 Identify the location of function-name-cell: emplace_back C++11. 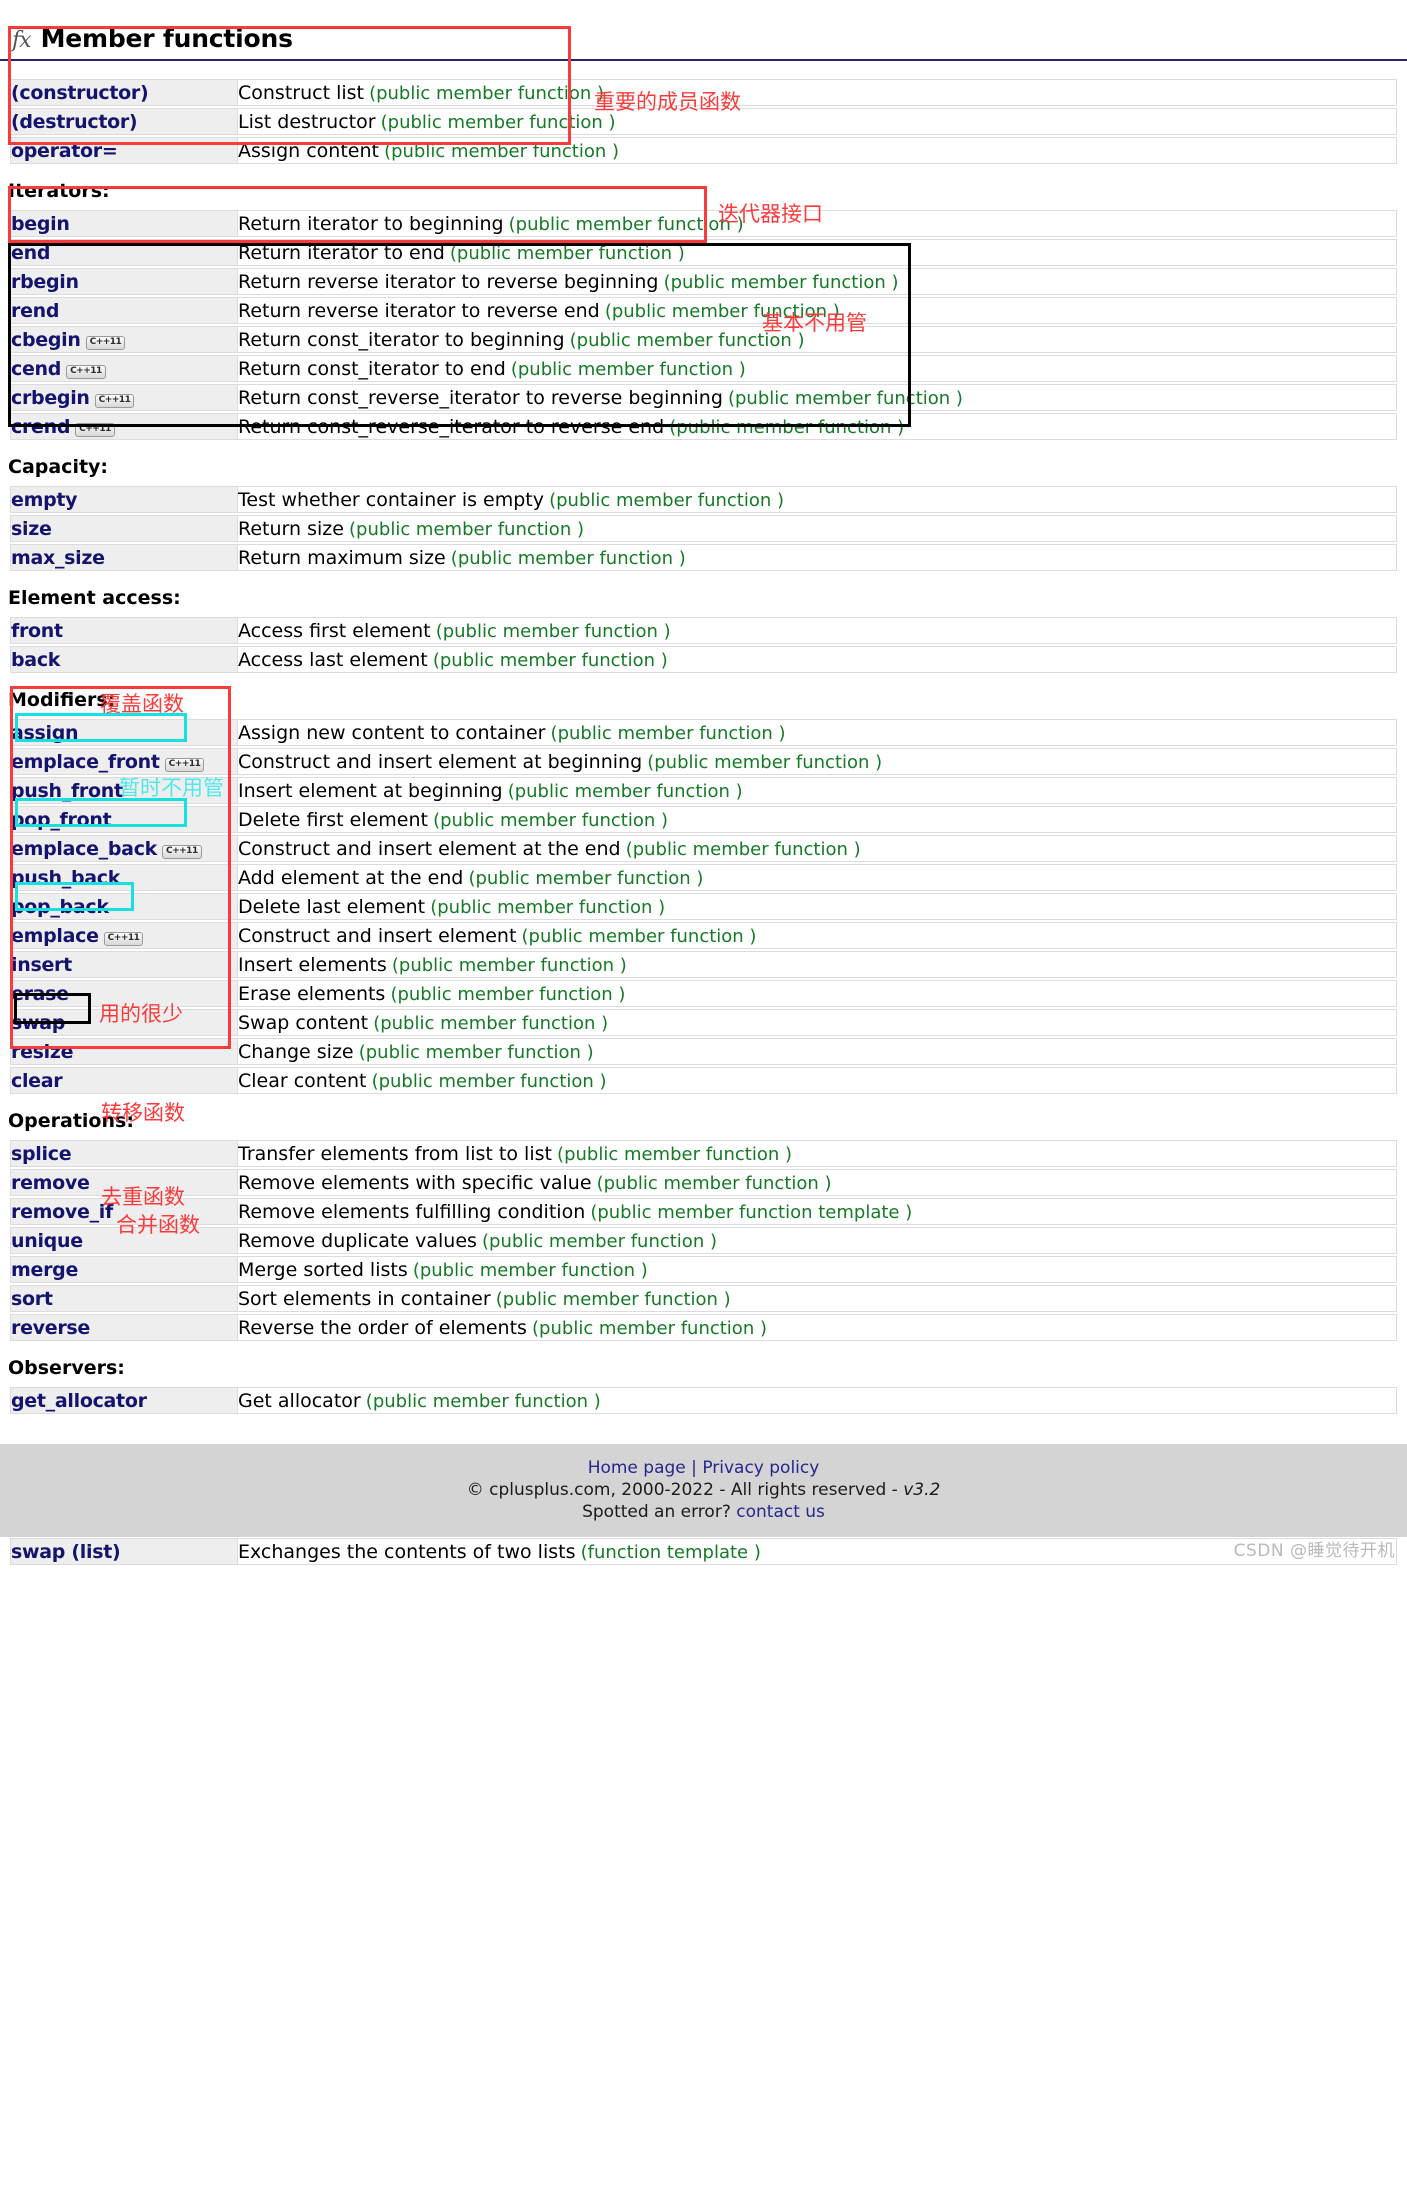
(124, 848).